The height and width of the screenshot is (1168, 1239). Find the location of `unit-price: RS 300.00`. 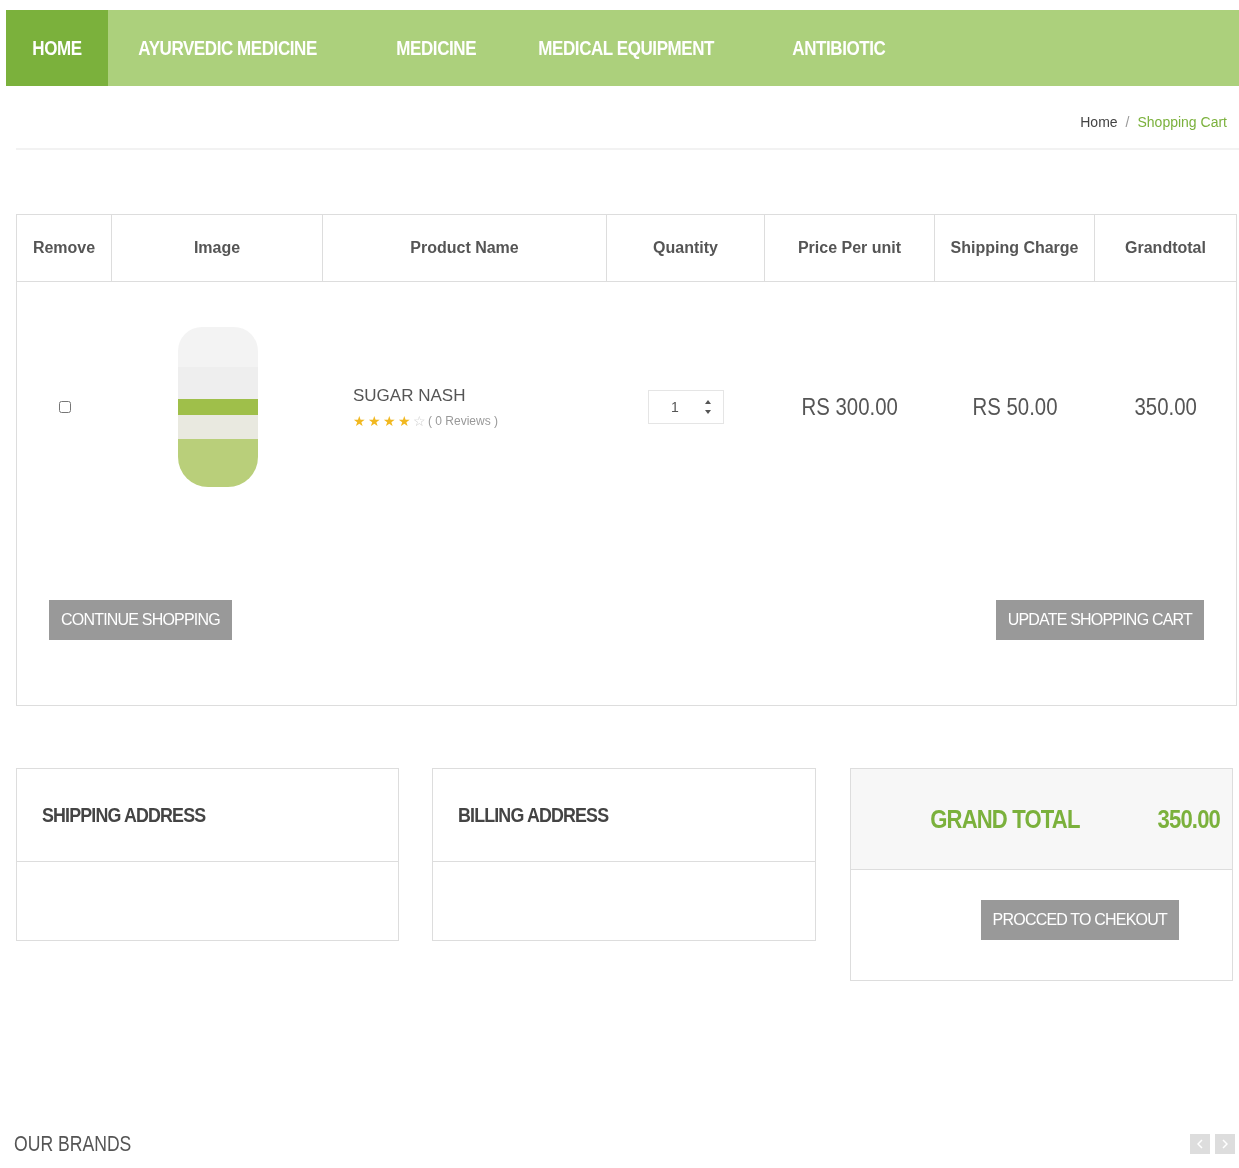

unit-price: RS 300.00 is located at coordinates (850, 407).